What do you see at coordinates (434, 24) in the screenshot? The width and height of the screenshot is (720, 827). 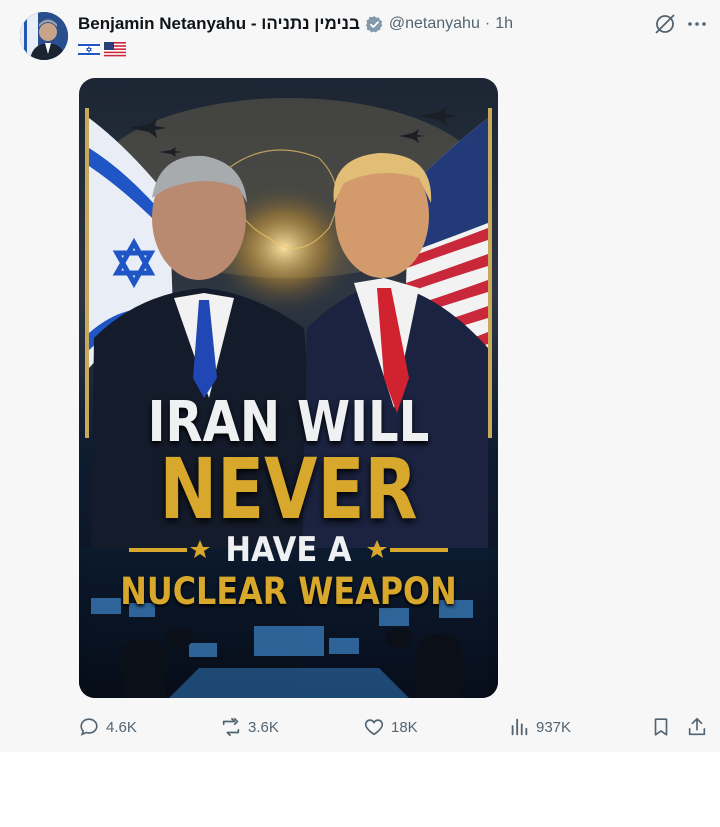 I see `author-handle: @netanyahu` at bounding box center [434, 24].